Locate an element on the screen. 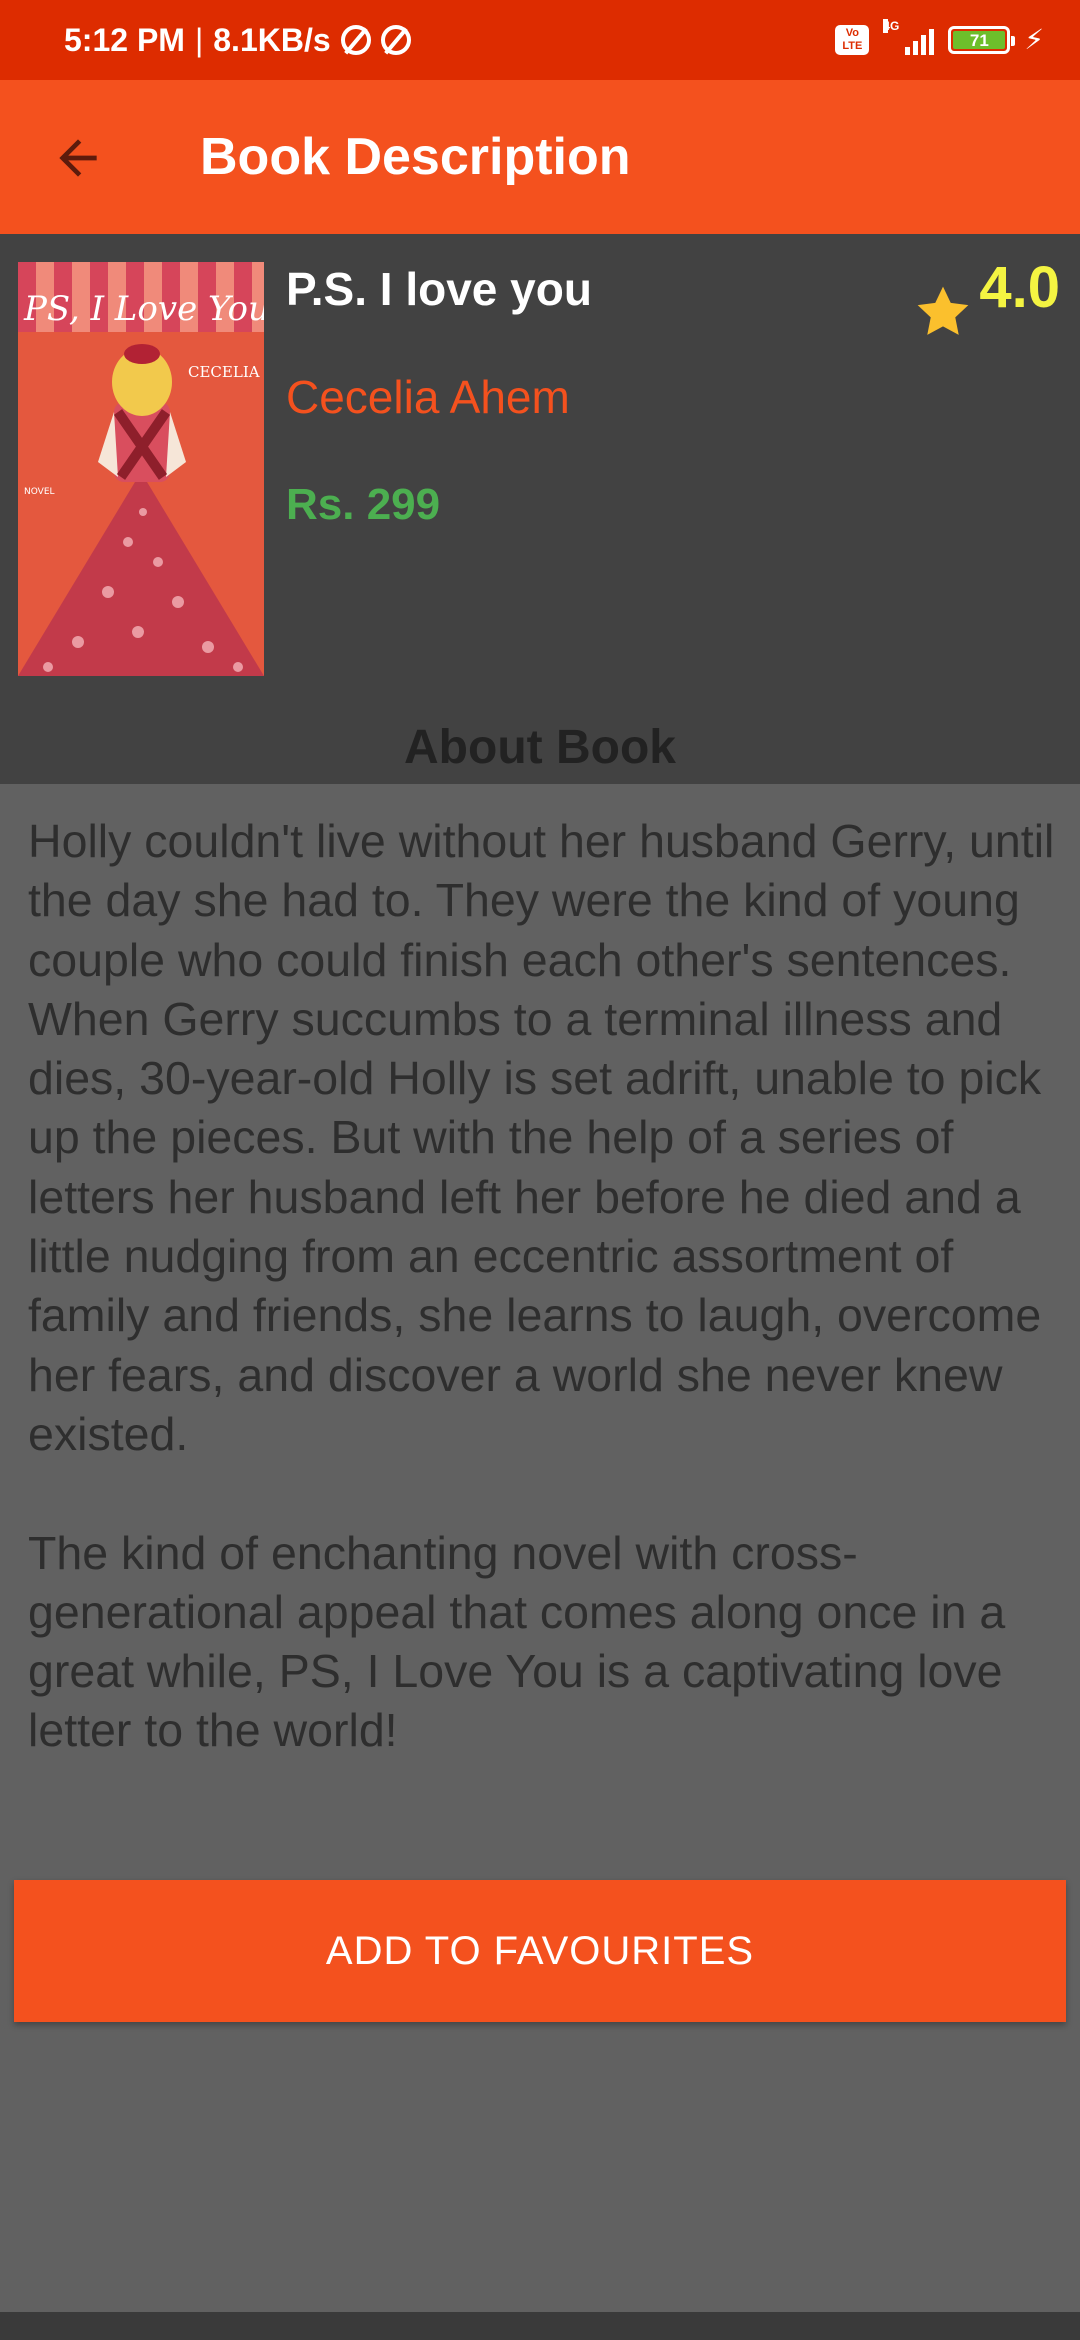  about-book-heading: About Book is located at coordinates (540, 747).